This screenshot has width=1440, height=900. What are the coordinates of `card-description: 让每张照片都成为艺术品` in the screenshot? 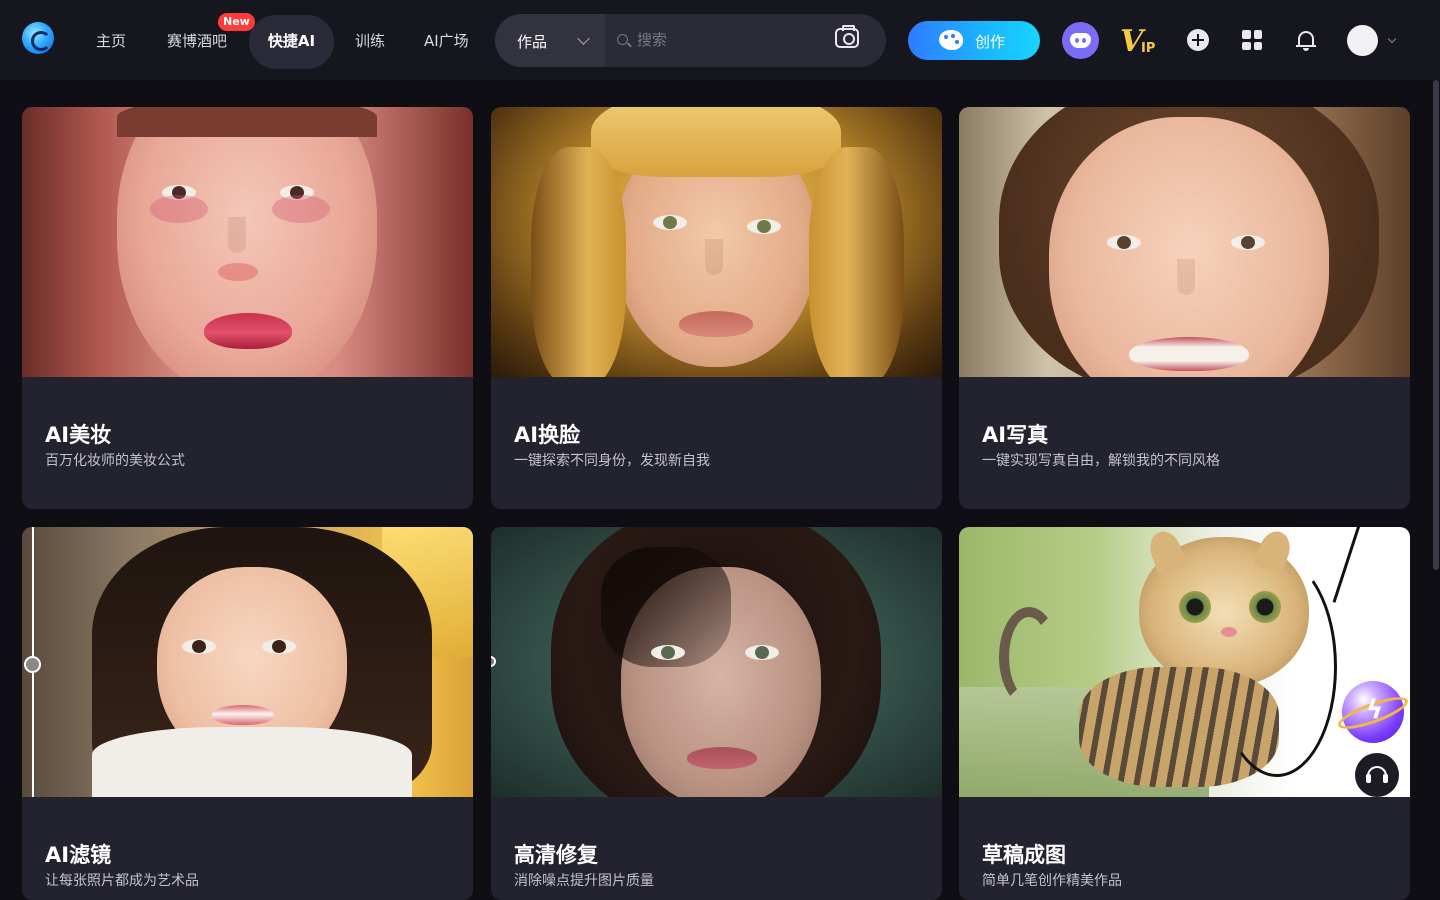 It's located at (122, 881).